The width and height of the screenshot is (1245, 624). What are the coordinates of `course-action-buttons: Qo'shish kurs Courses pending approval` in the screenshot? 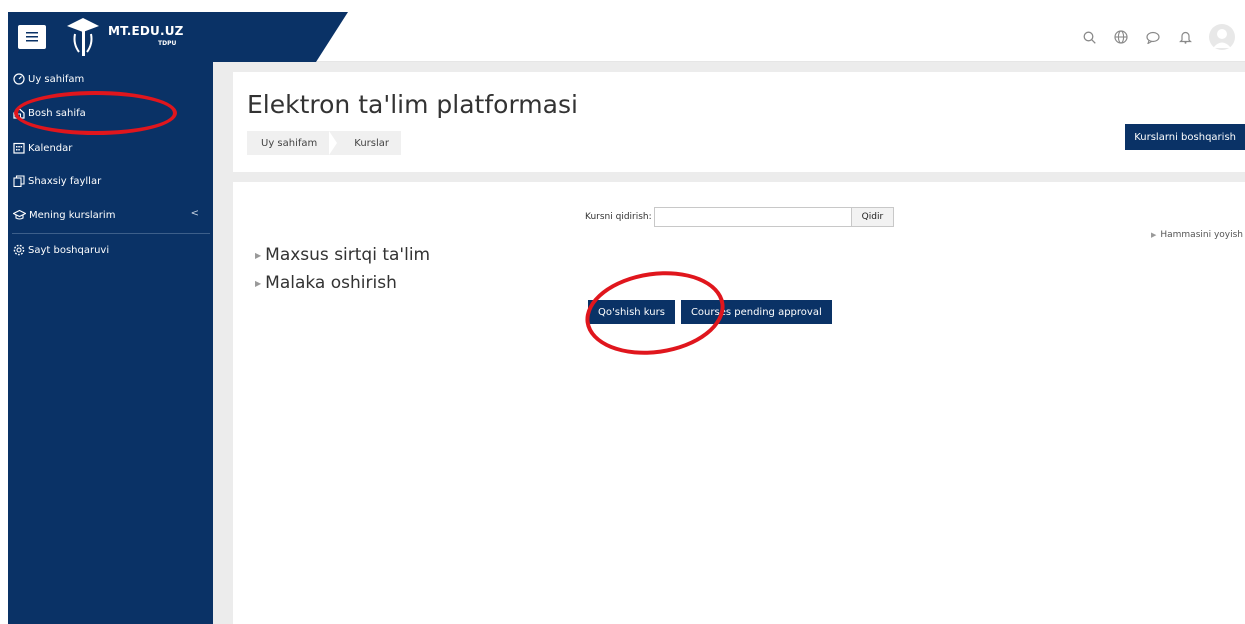 It's located at (710, 312).